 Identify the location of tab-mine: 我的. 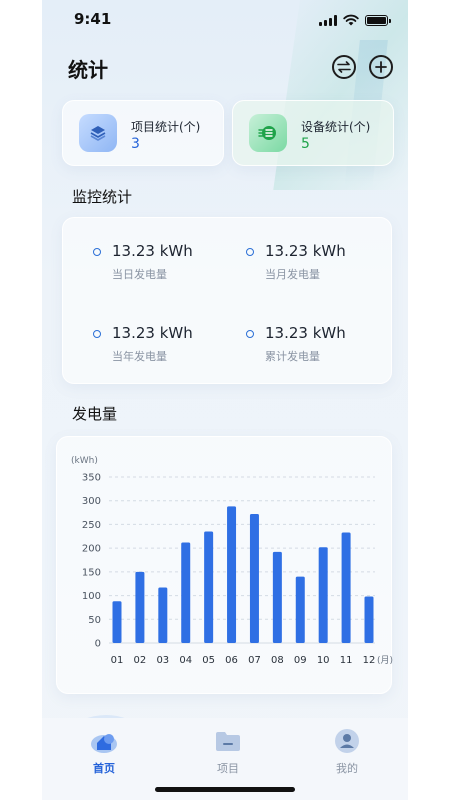
(347, 752).